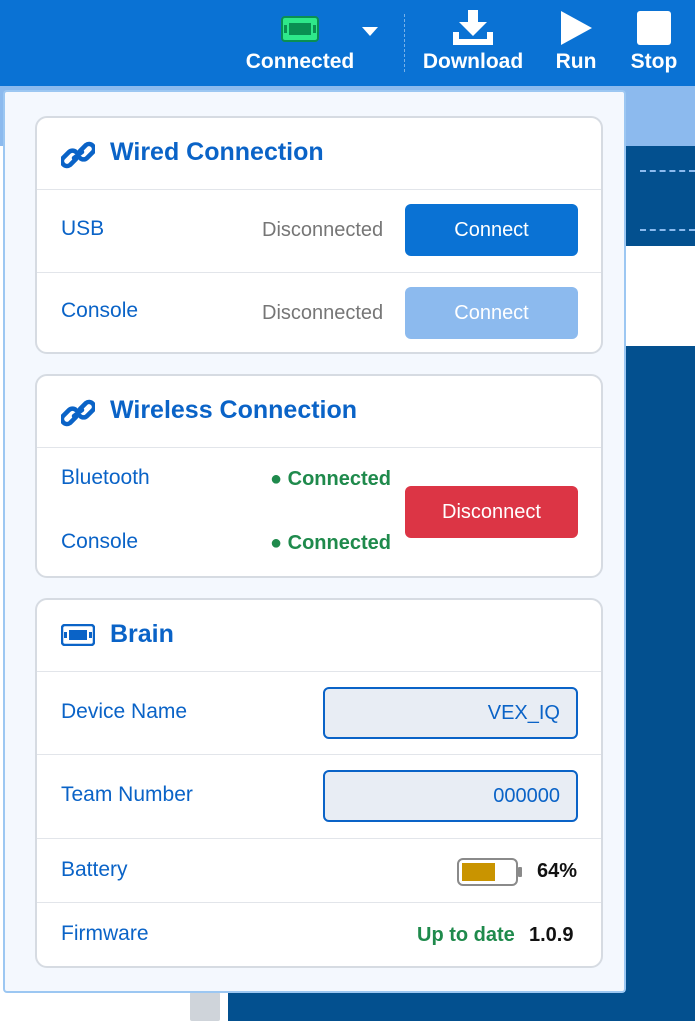  Describe the element at coordinates (124, 711) in the screenshot. I see `device-name-label: Device Name` at that location.